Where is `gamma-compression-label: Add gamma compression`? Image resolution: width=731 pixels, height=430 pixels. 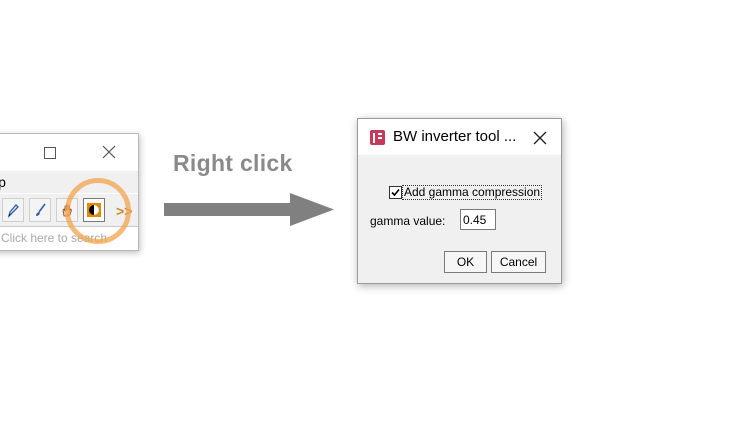 gamma-compression-label: Add gamma compression is located at coordinates (472, 192).